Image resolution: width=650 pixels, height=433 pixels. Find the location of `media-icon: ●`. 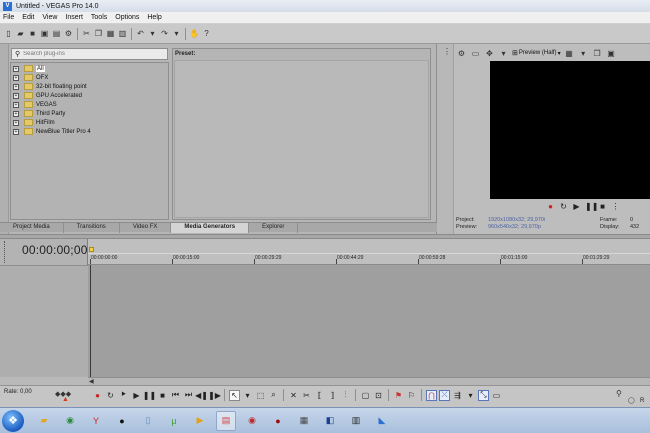

media-icon: ● is located at coordinates (122, 421).